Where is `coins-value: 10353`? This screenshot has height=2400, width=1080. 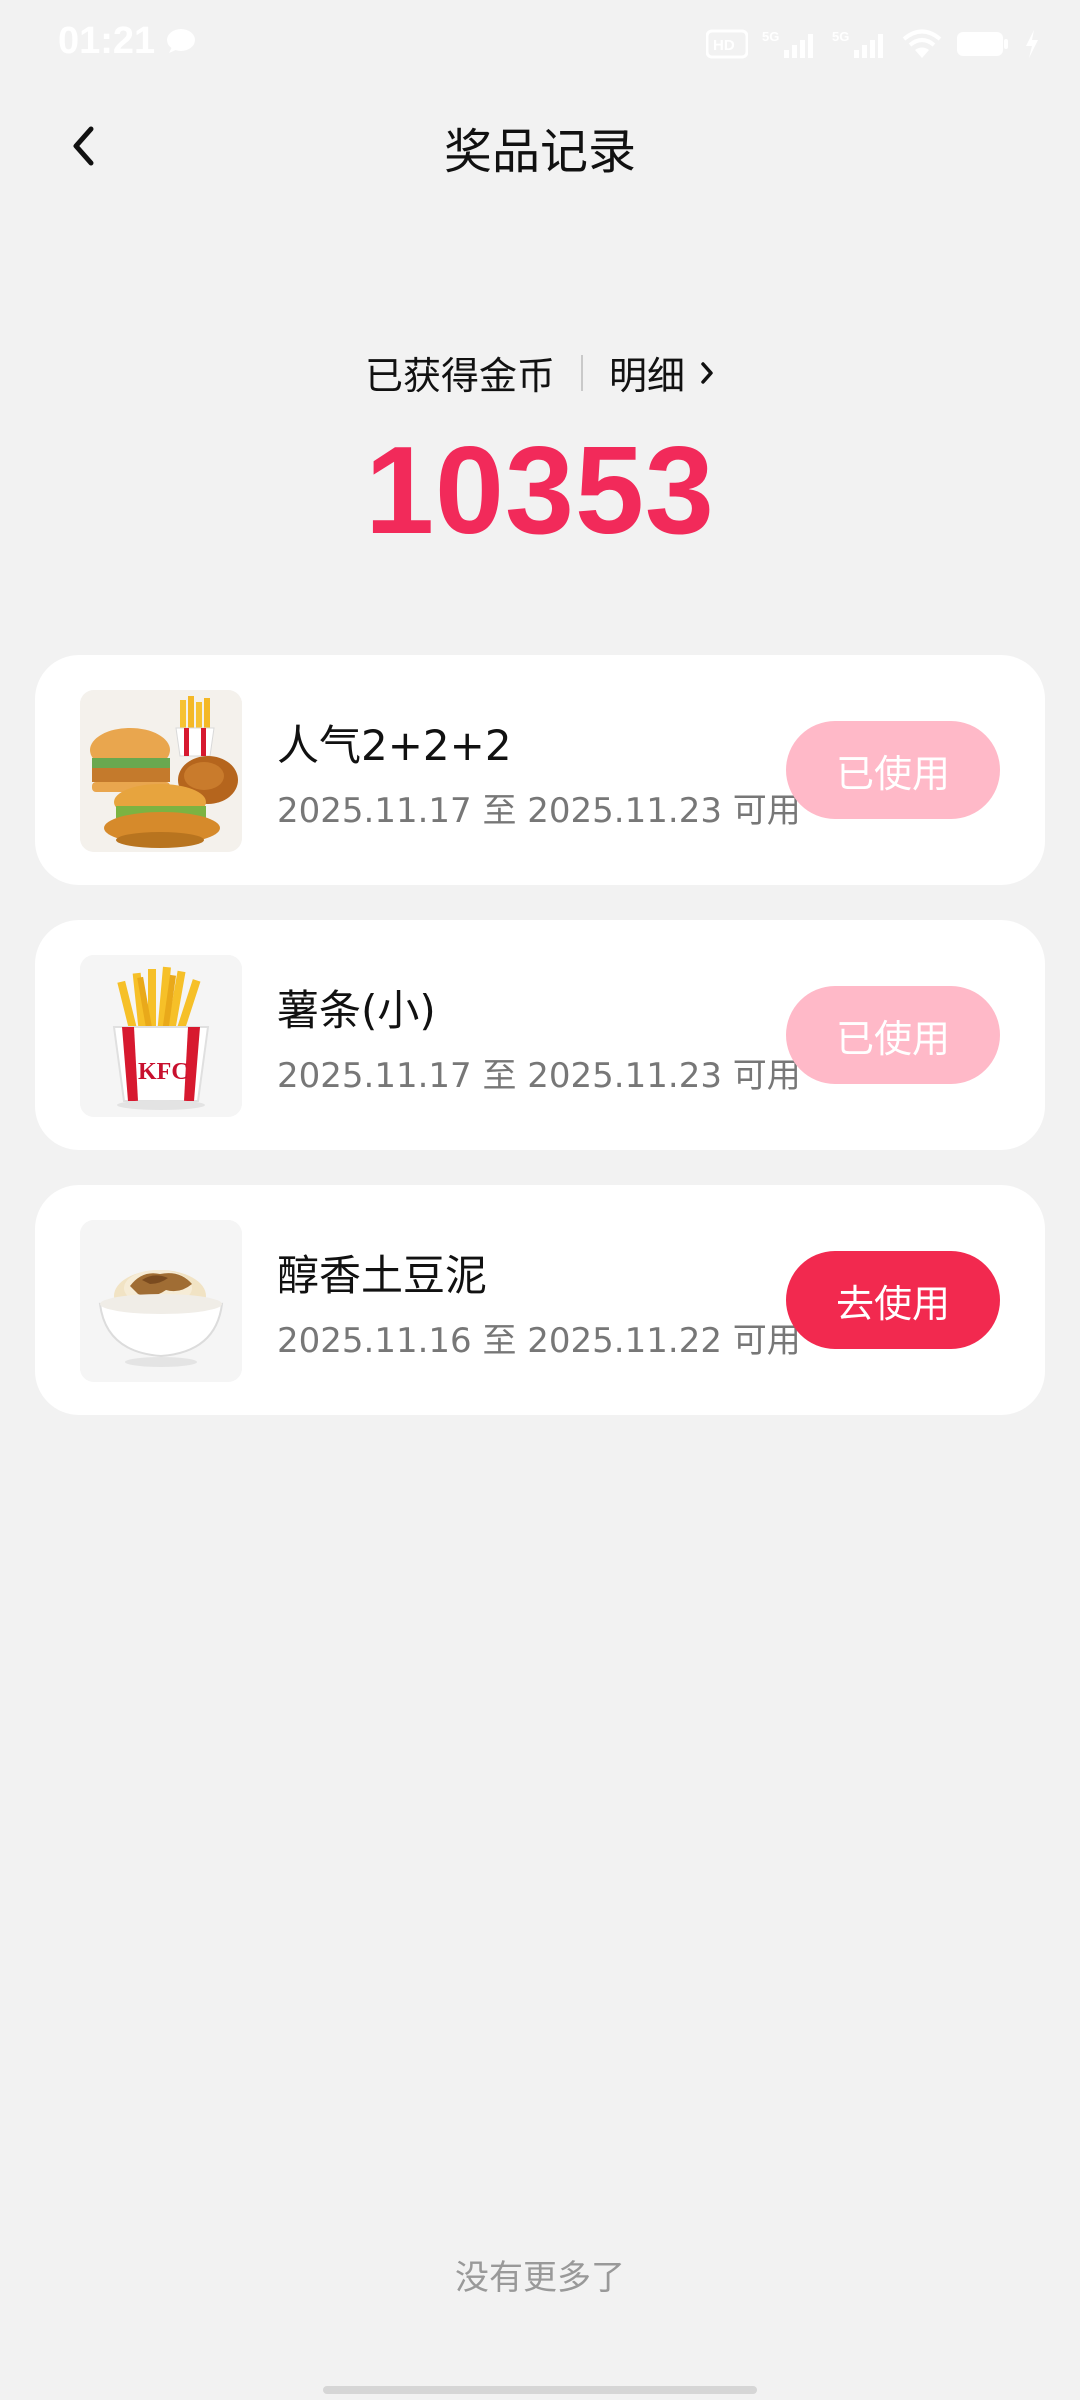 coins-value: 10353 is located at coordinates (540, 491).